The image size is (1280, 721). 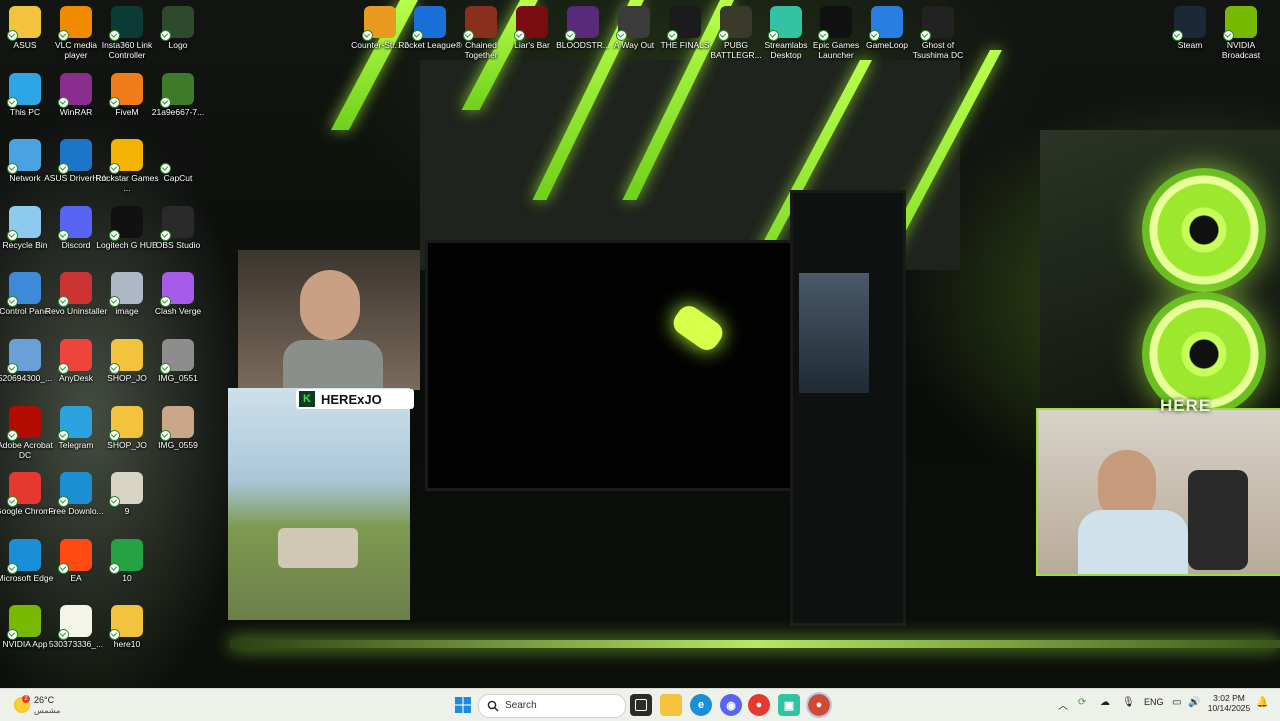 I want to click on desktop-shortcut-capcut: CapCut, so click(x=178, y=159).